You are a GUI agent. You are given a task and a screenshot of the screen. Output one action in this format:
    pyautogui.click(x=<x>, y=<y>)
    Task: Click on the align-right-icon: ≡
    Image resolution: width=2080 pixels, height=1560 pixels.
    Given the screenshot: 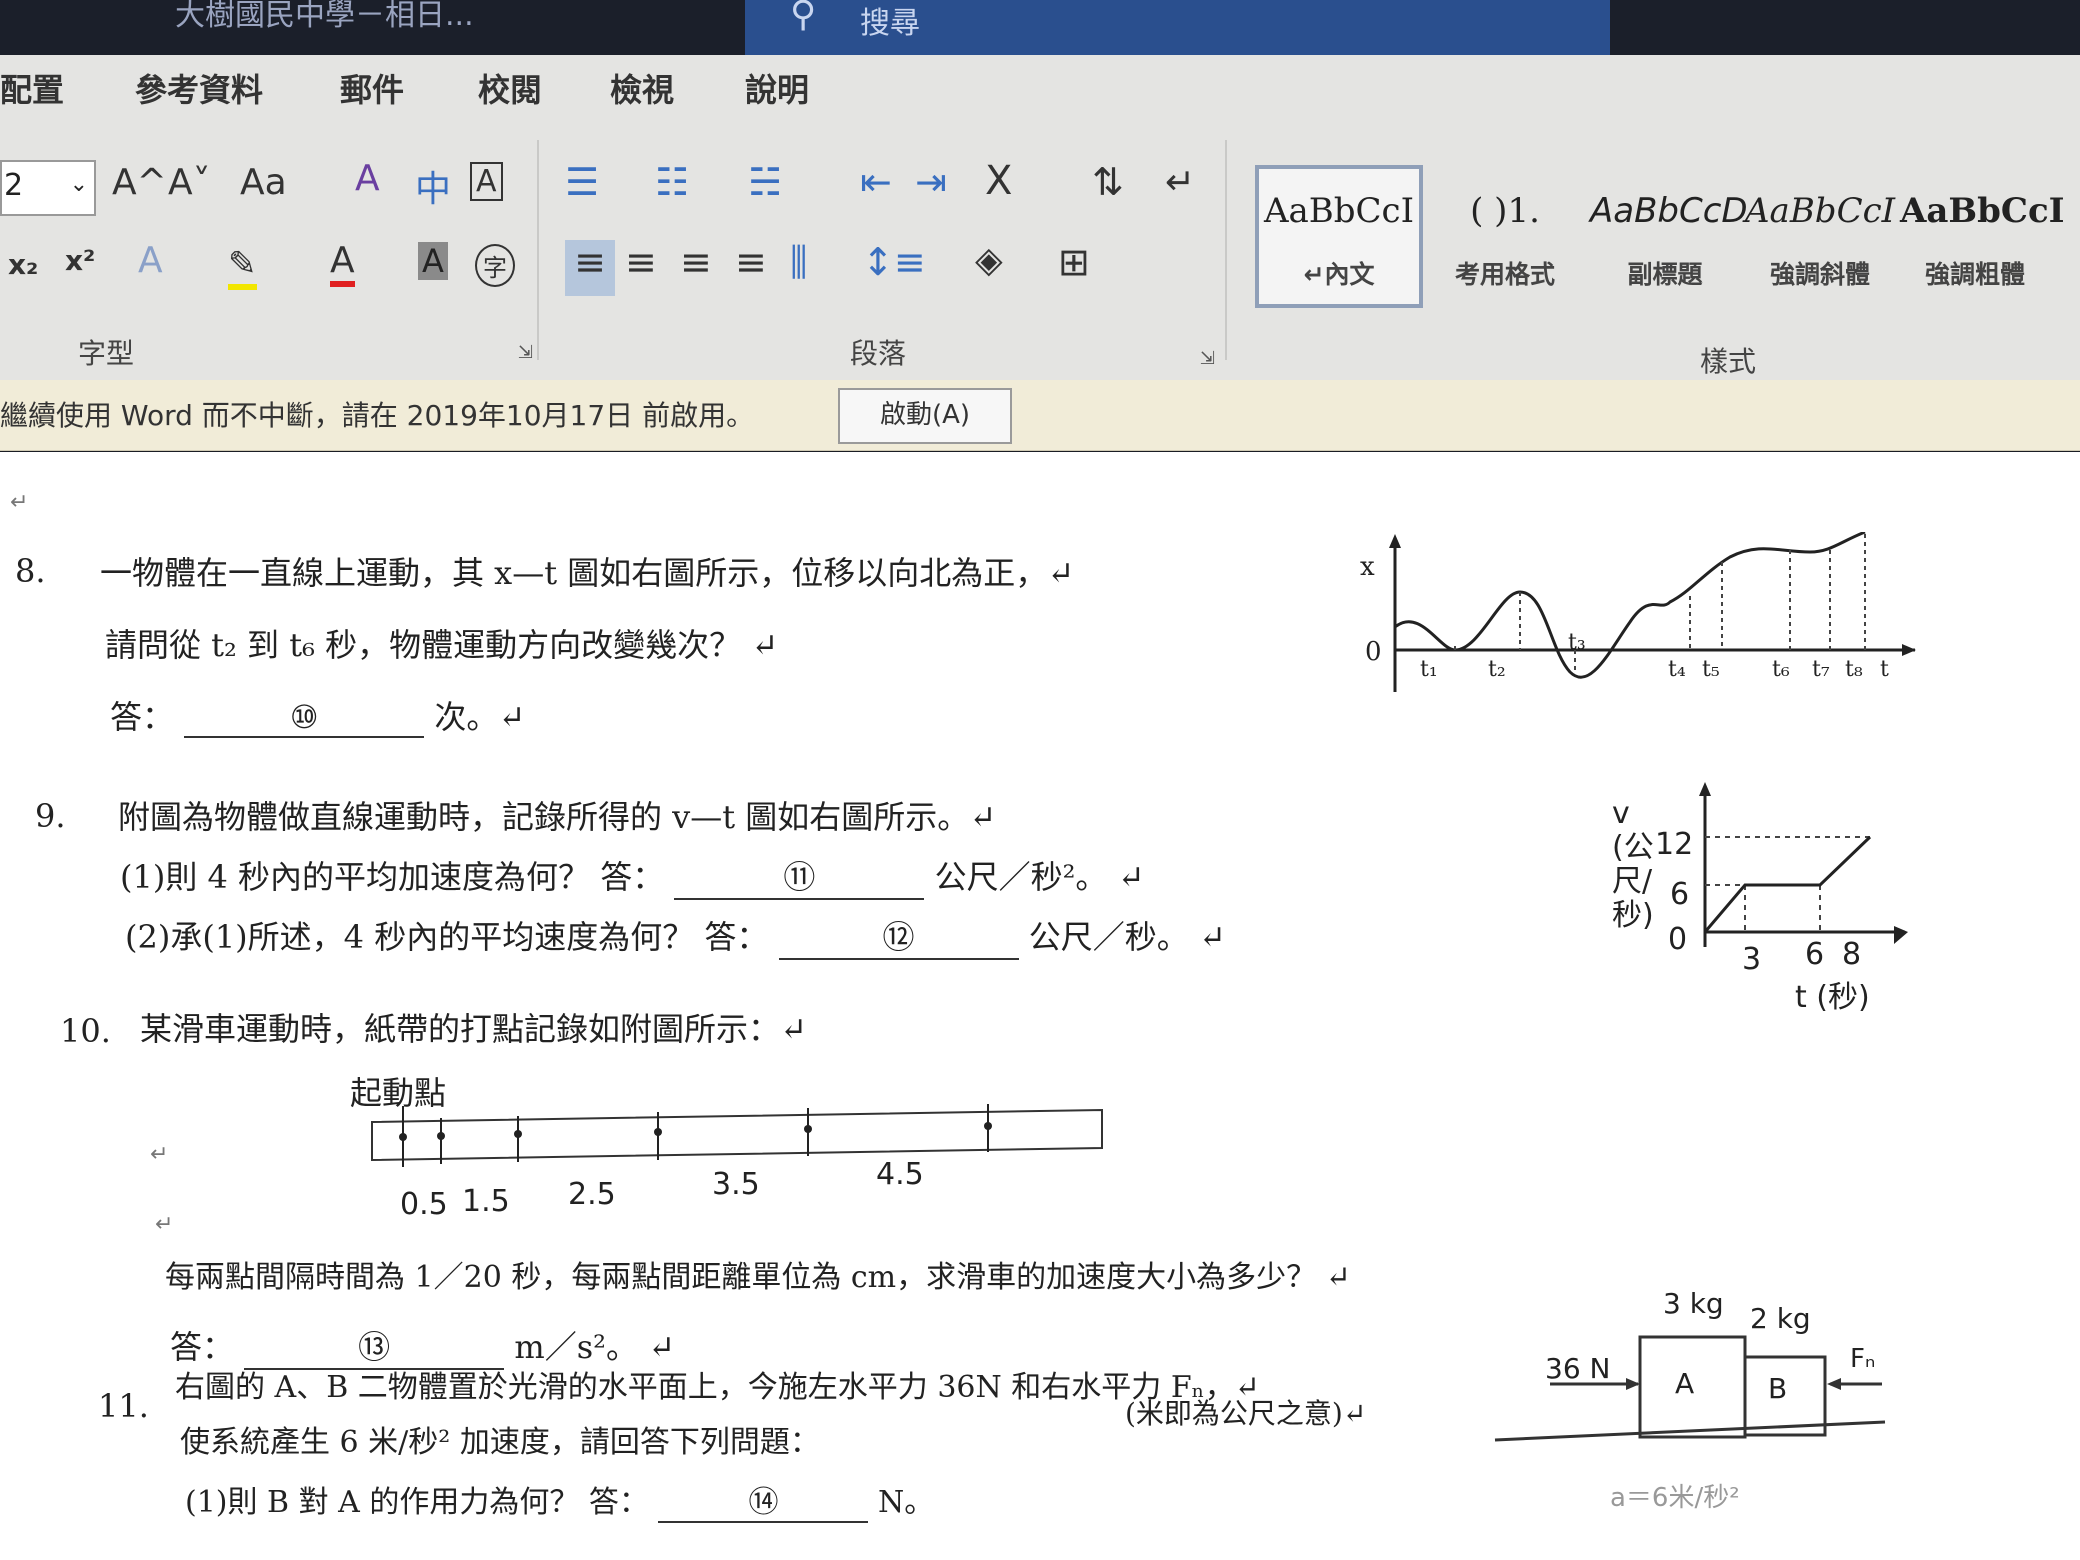 What is the action you would take?
    pyautogui.click(x=696, y=262)
    